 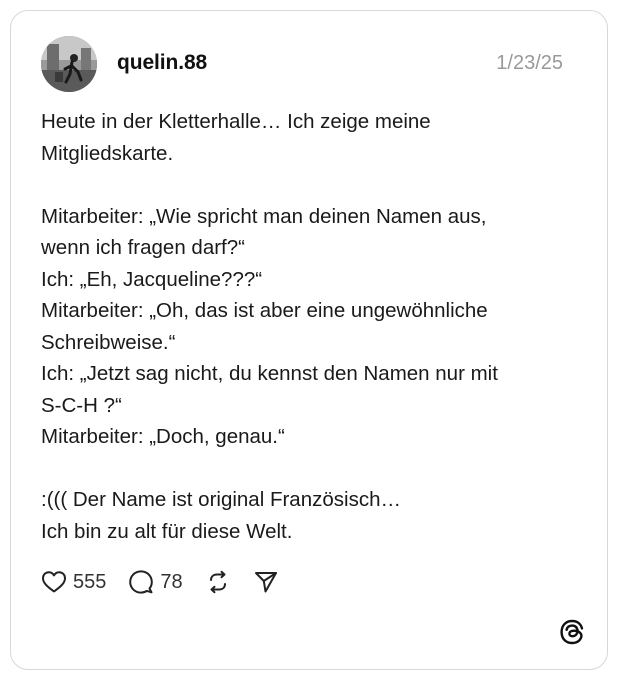 What do you see at coordinates (107, 153) in the screenshot?
I see `post-text-line: Mitgliedskarte.` at bounding box center [107, 153].